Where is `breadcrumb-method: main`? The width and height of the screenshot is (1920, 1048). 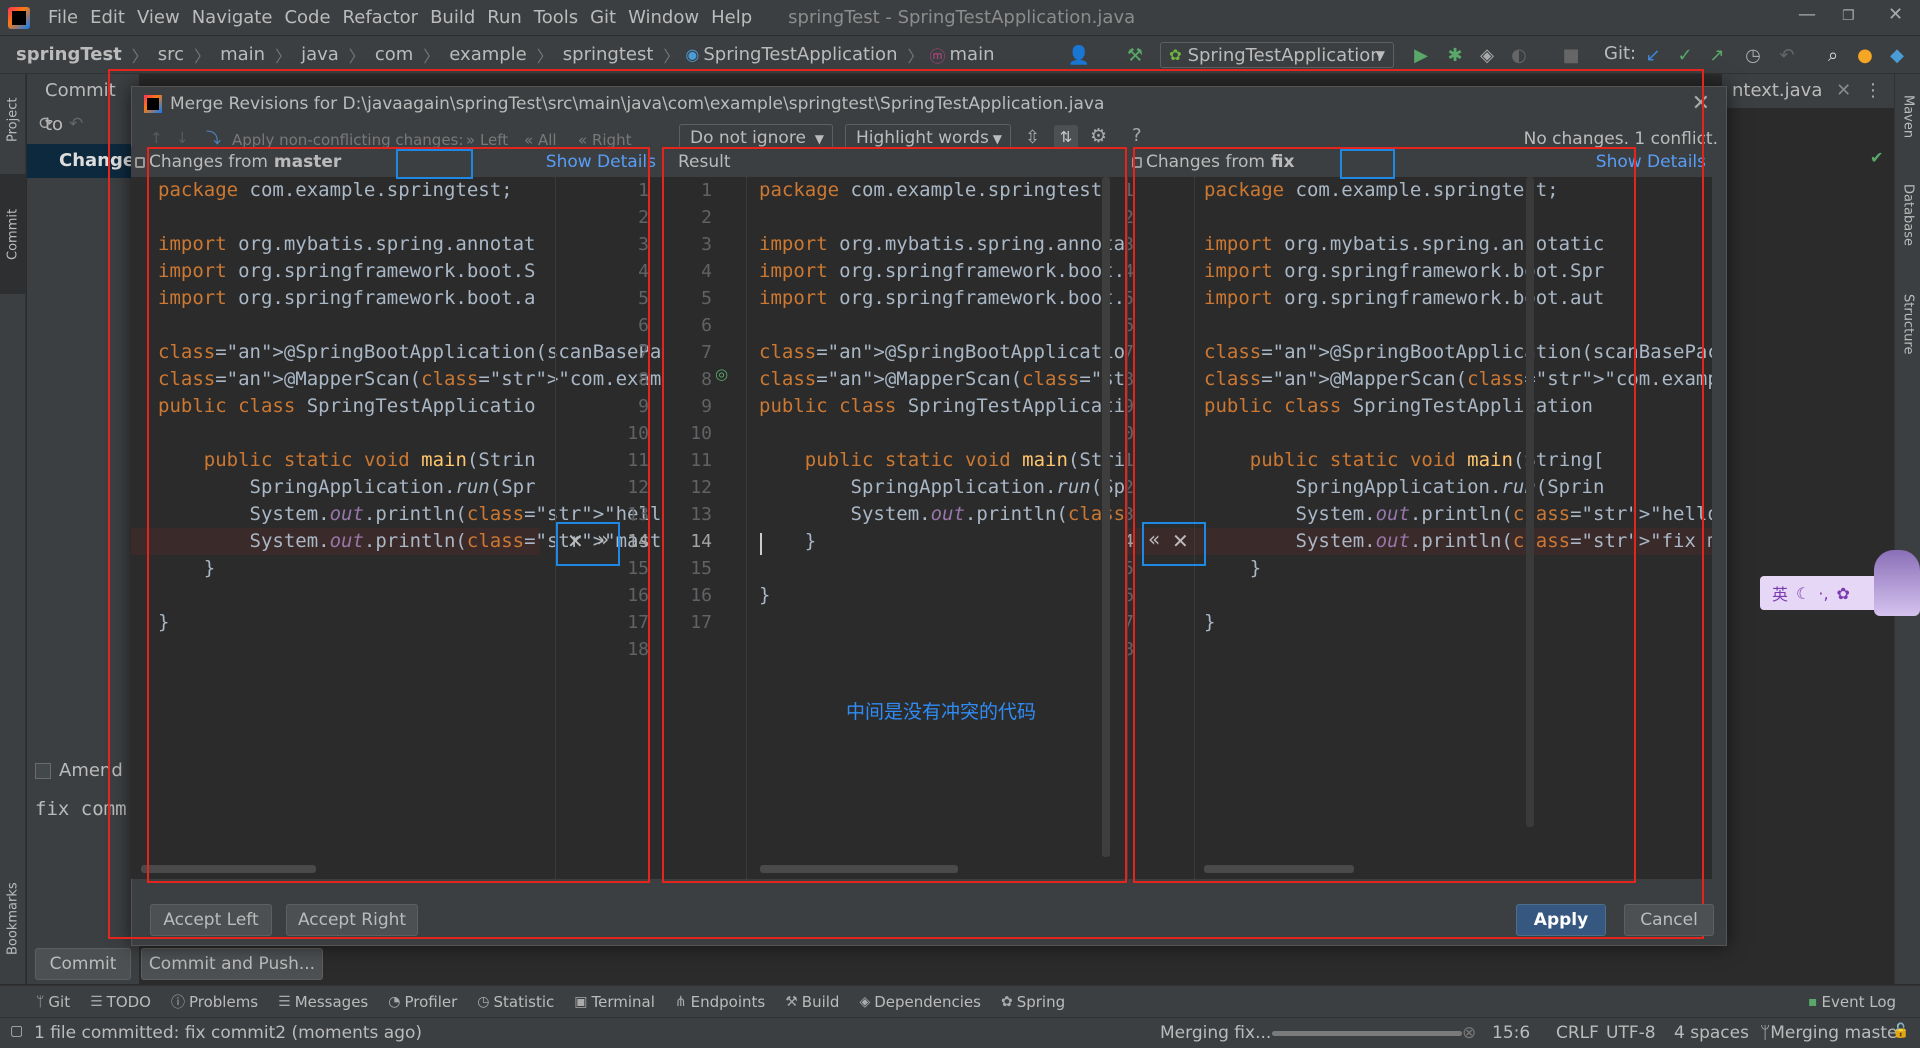 breadcrumb-method: main is located at coordinates (972, 54).